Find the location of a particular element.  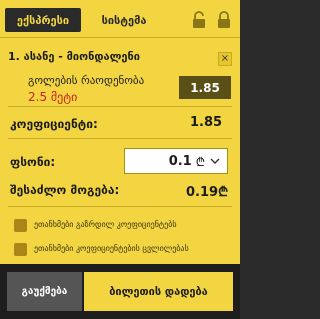

betslip-header: ექსპრესი სისტემა is located at coordinates (120, 19).